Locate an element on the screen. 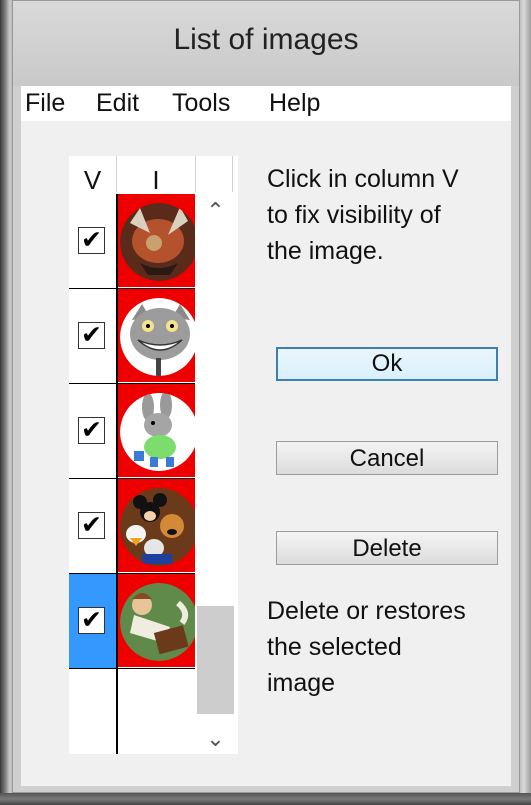  cancel-button: Cancel is located at coordinates (387, 458).